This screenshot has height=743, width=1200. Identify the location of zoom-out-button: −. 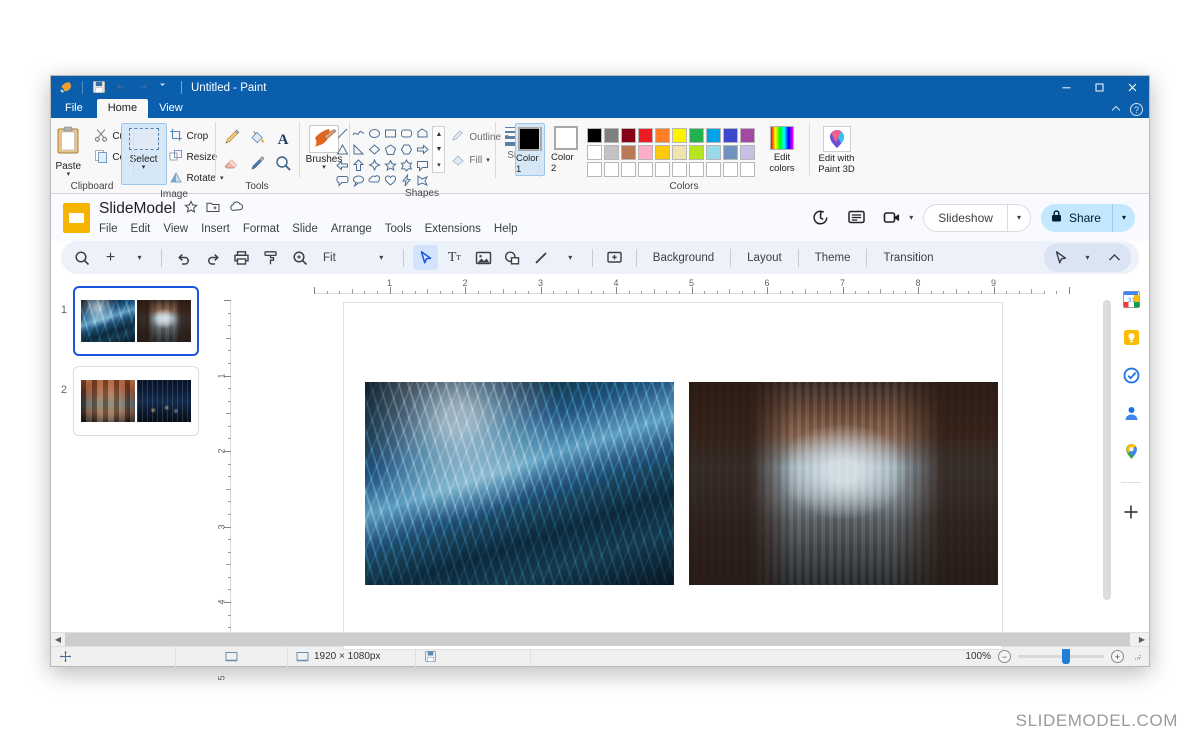
(1004, 656).